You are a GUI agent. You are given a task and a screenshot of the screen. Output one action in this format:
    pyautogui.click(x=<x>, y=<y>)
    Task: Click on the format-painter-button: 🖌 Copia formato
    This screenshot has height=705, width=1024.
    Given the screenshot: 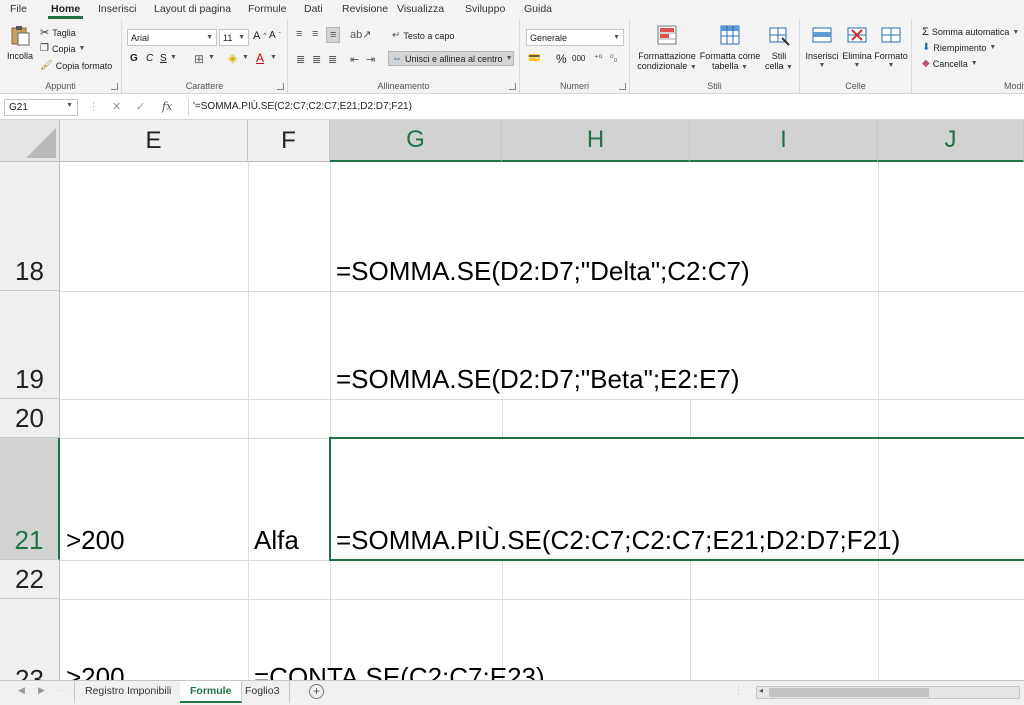 What is the action you would take?
    pyautogui.click(x=76, y=65)
    